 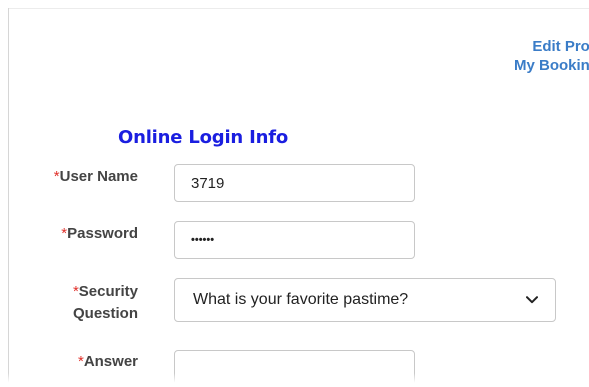 I want to click on security-question-select: What is your favorite pastime?, so click(x=365, y=300).